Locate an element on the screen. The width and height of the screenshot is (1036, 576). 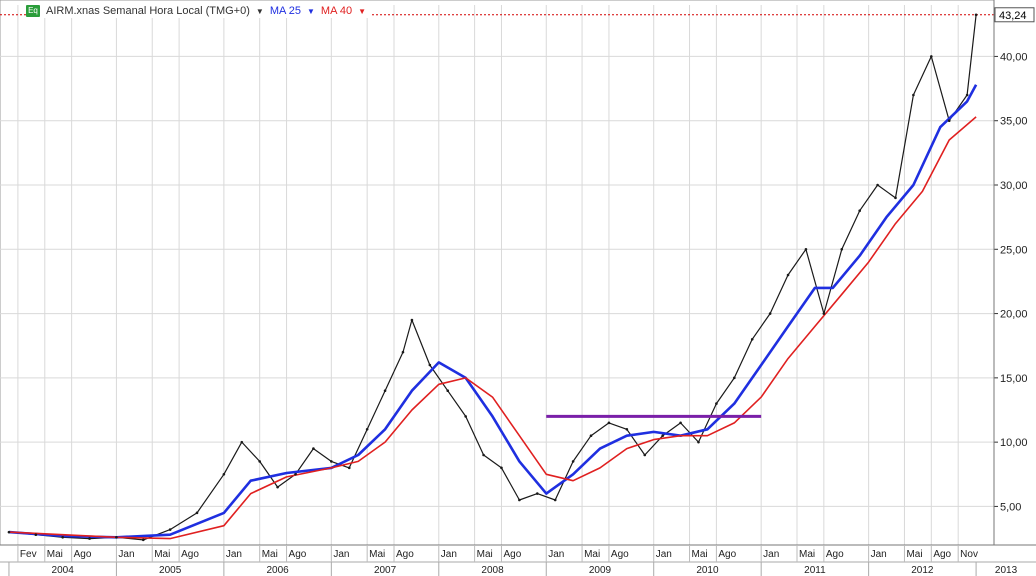
x-year-label: 2009 is located at coordinates (600, 570).